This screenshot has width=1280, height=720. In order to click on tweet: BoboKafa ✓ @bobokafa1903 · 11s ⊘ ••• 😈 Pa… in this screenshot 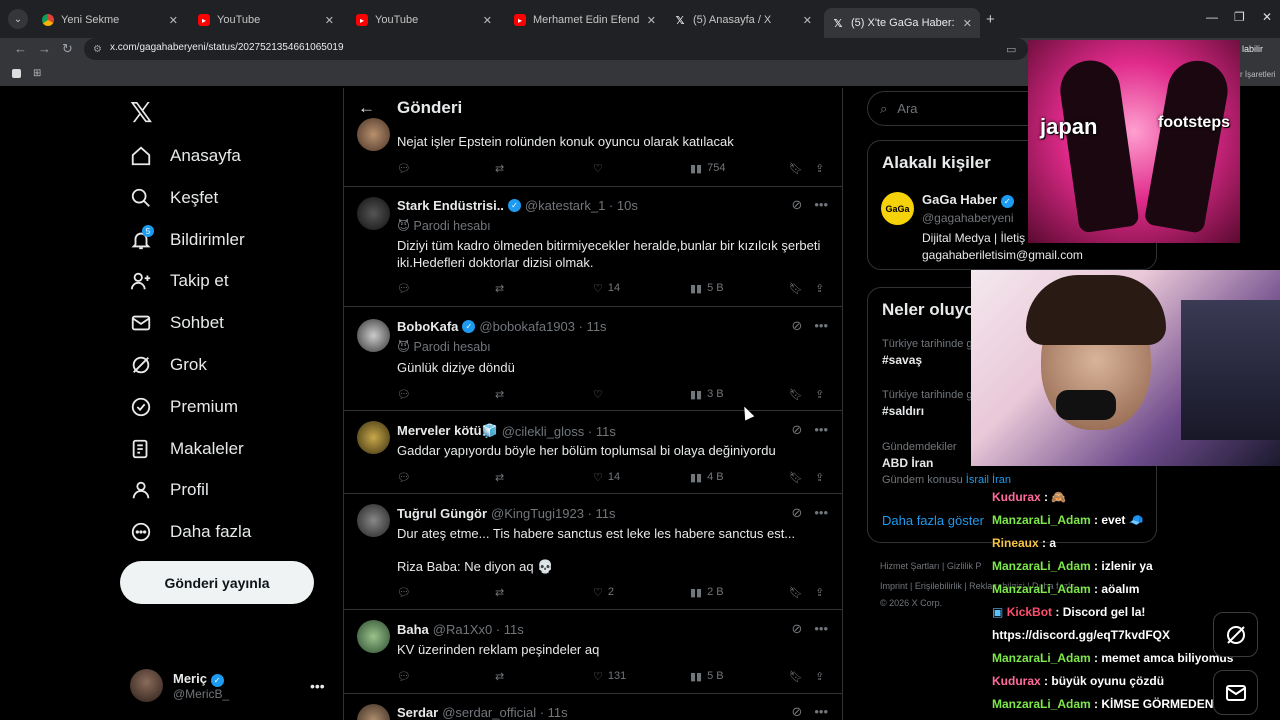, I will do `click(593, 358)`.